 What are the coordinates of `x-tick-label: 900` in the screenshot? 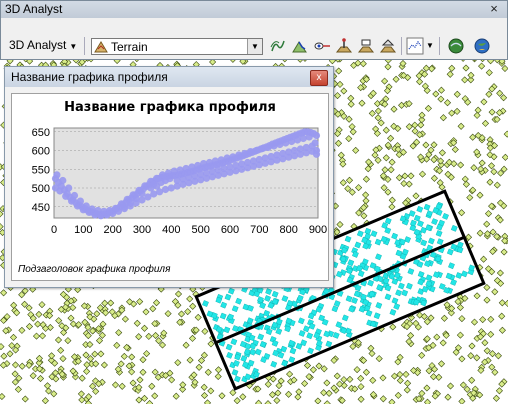 It's located at (318, 230).